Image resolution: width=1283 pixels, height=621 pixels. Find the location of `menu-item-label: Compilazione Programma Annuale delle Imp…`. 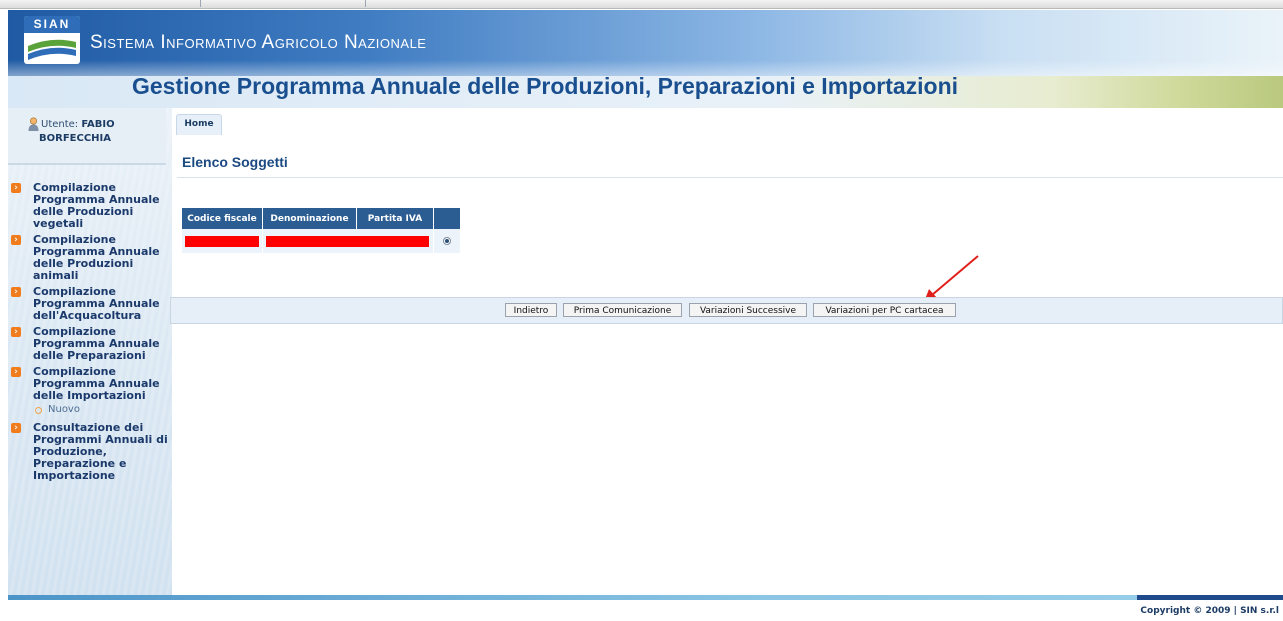

menu-item-label: Compilazione Programma Annuale delle Imp… is located at coordinates (96, 383).